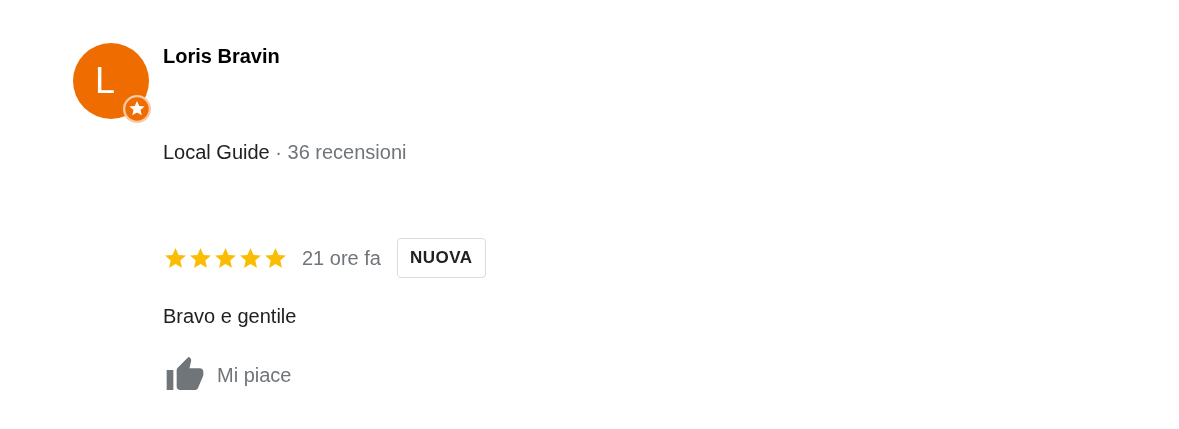 This screenshot has width=1179, height=429. I want to click on local-guide-label: Local Guide, so click(216, 152).